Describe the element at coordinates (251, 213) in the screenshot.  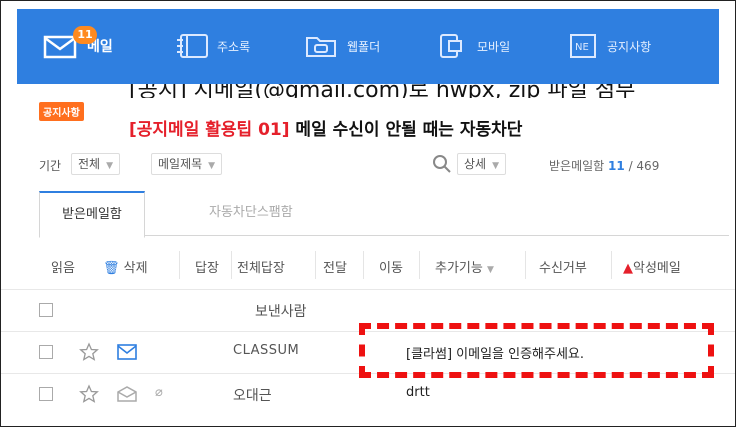
I see `tab-spam: 자동차단스팸함` at that location.